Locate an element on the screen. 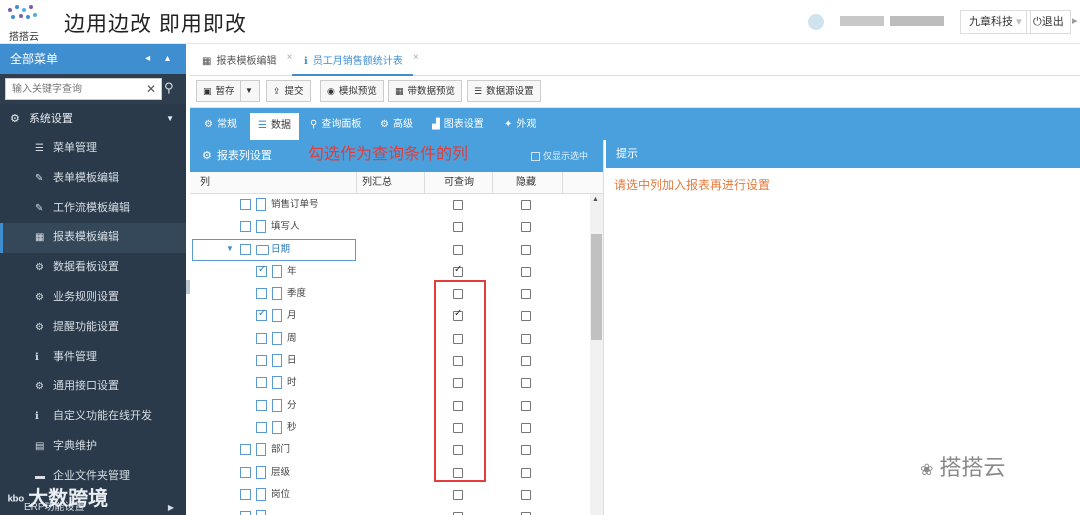 Image resolution: width=1080 pixels, height=515 pixels. save-draft-button: ▣ 暂存 is located at coordinates (219, 91).